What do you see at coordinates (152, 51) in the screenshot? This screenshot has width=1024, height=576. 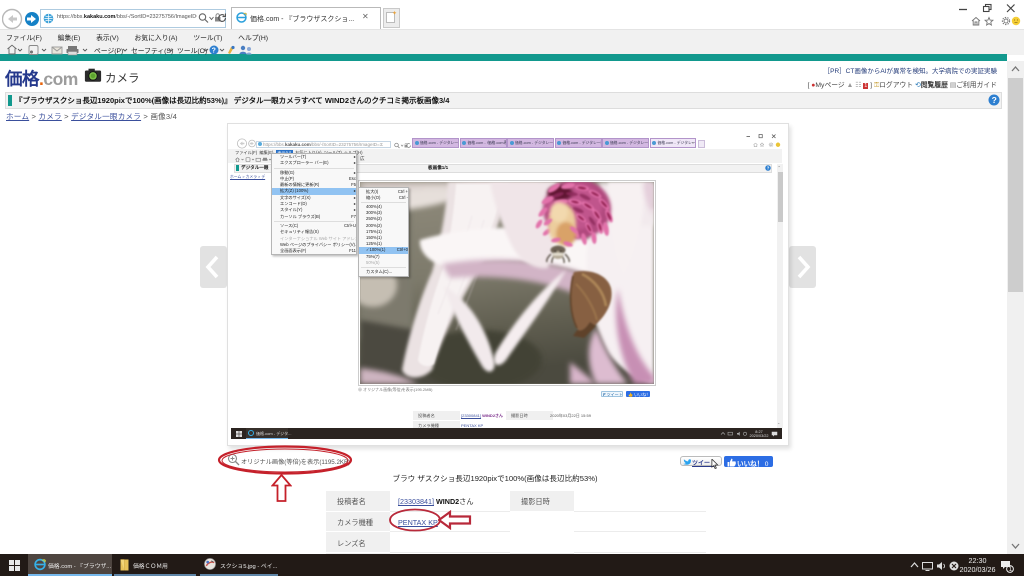 I see `svg-text: セーフティ(S)` at bounding box center [152, 51].